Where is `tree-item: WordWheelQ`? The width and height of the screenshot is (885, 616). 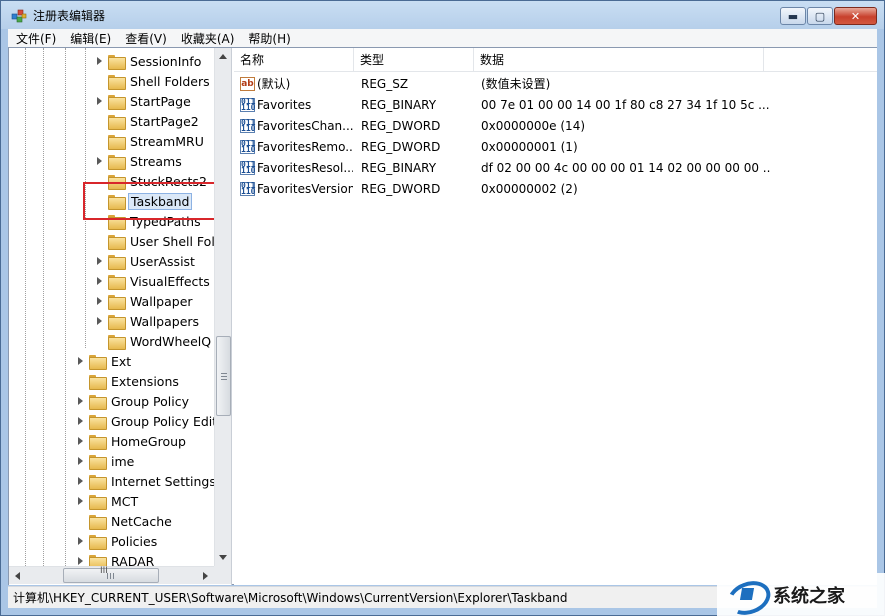 tree-item: WordWheelQ is located at coordinates (154, 341).